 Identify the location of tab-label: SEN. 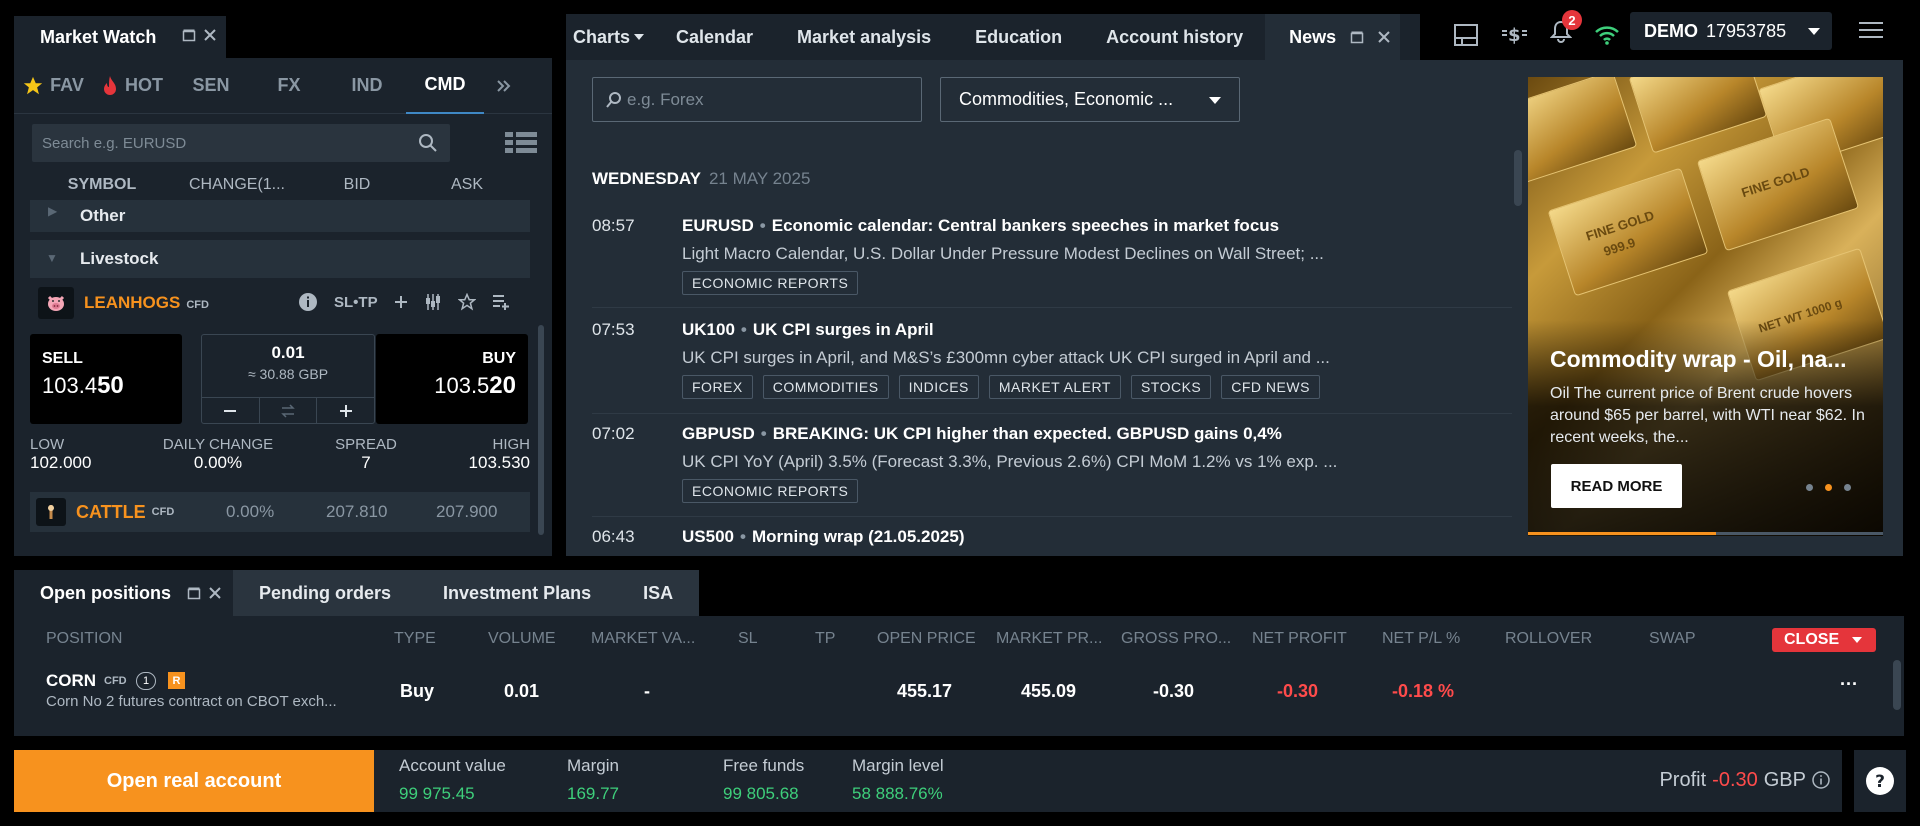
(211, 85).